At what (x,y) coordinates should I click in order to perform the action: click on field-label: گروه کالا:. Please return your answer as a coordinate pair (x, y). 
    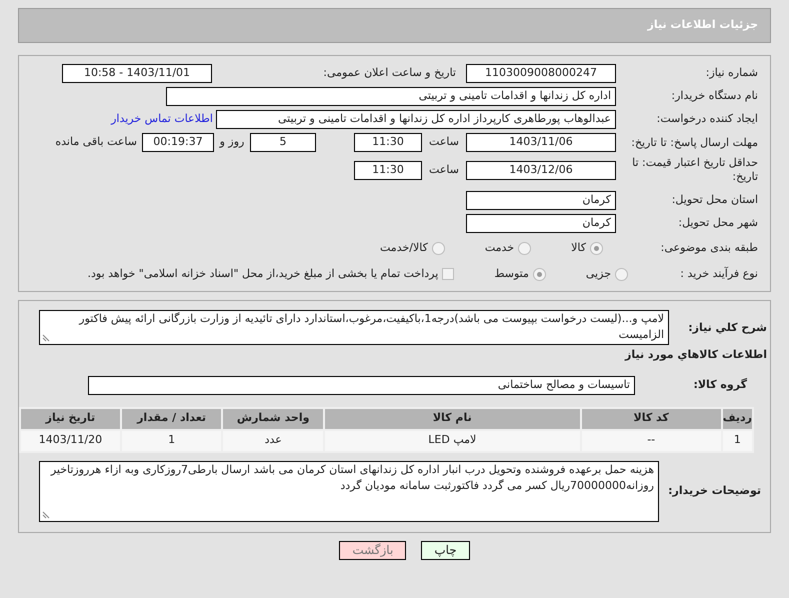
    Looking at the image, I should click on (720, 384).